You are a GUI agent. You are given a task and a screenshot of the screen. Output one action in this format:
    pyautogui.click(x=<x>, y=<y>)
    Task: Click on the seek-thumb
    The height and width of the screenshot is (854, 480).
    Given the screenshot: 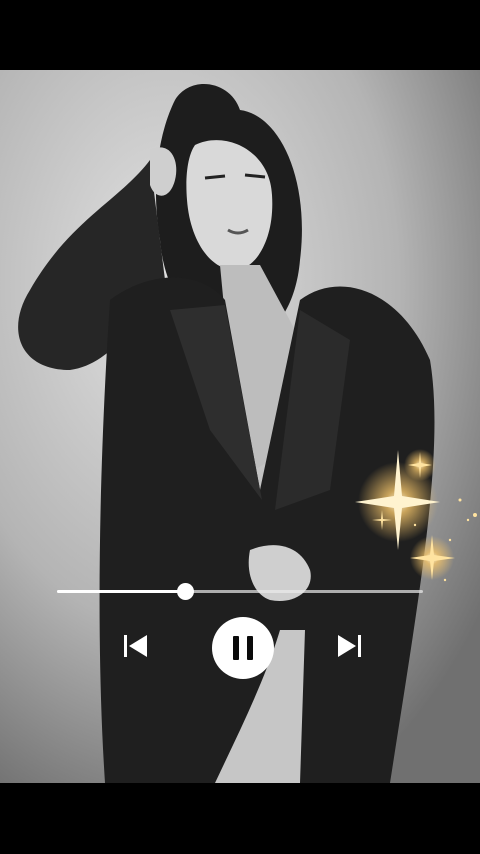 What is the action you would take?
    pyautogui.click(x=186, y=591)
    